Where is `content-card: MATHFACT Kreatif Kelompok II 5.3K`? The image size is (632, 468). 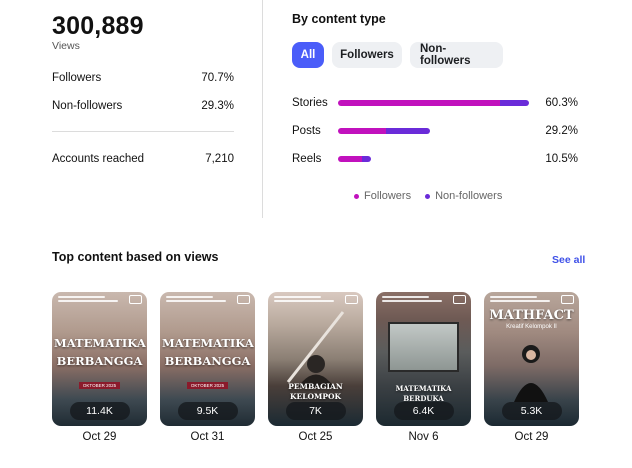
content-card: MATHFACT Kreatif Kelompok II 5.3K is located at coordinates (531, 359).